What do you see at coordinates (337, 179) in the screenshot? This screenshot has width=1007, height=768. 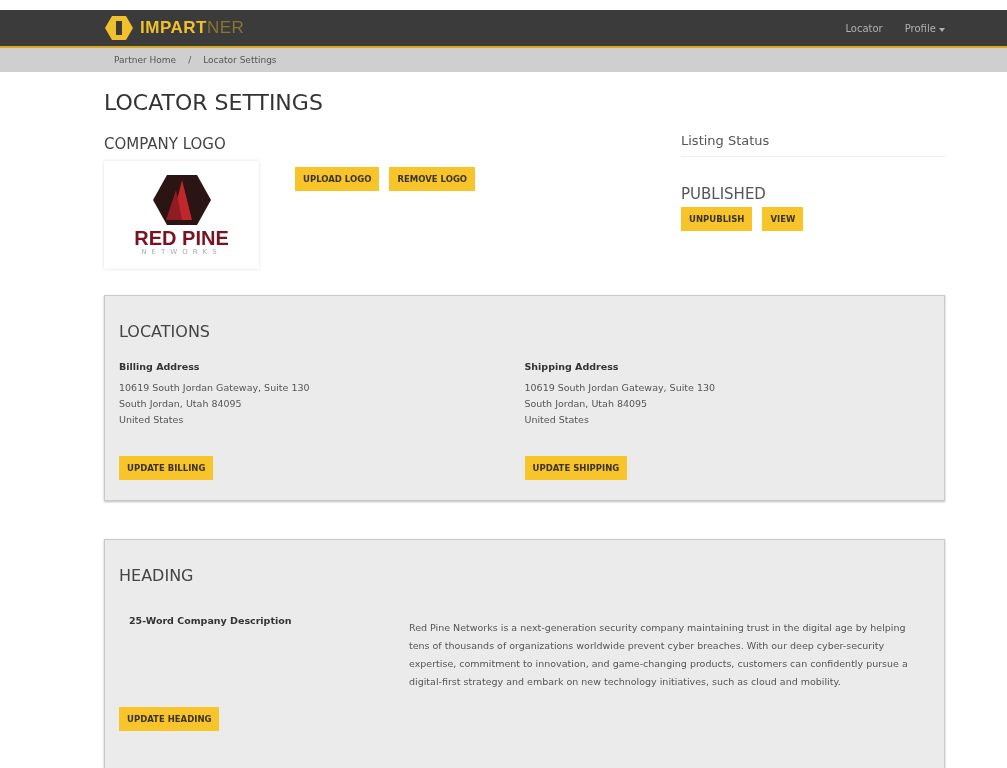 I see `logo-button: UPLOAD LOGO` at bounding box center [337, 179].